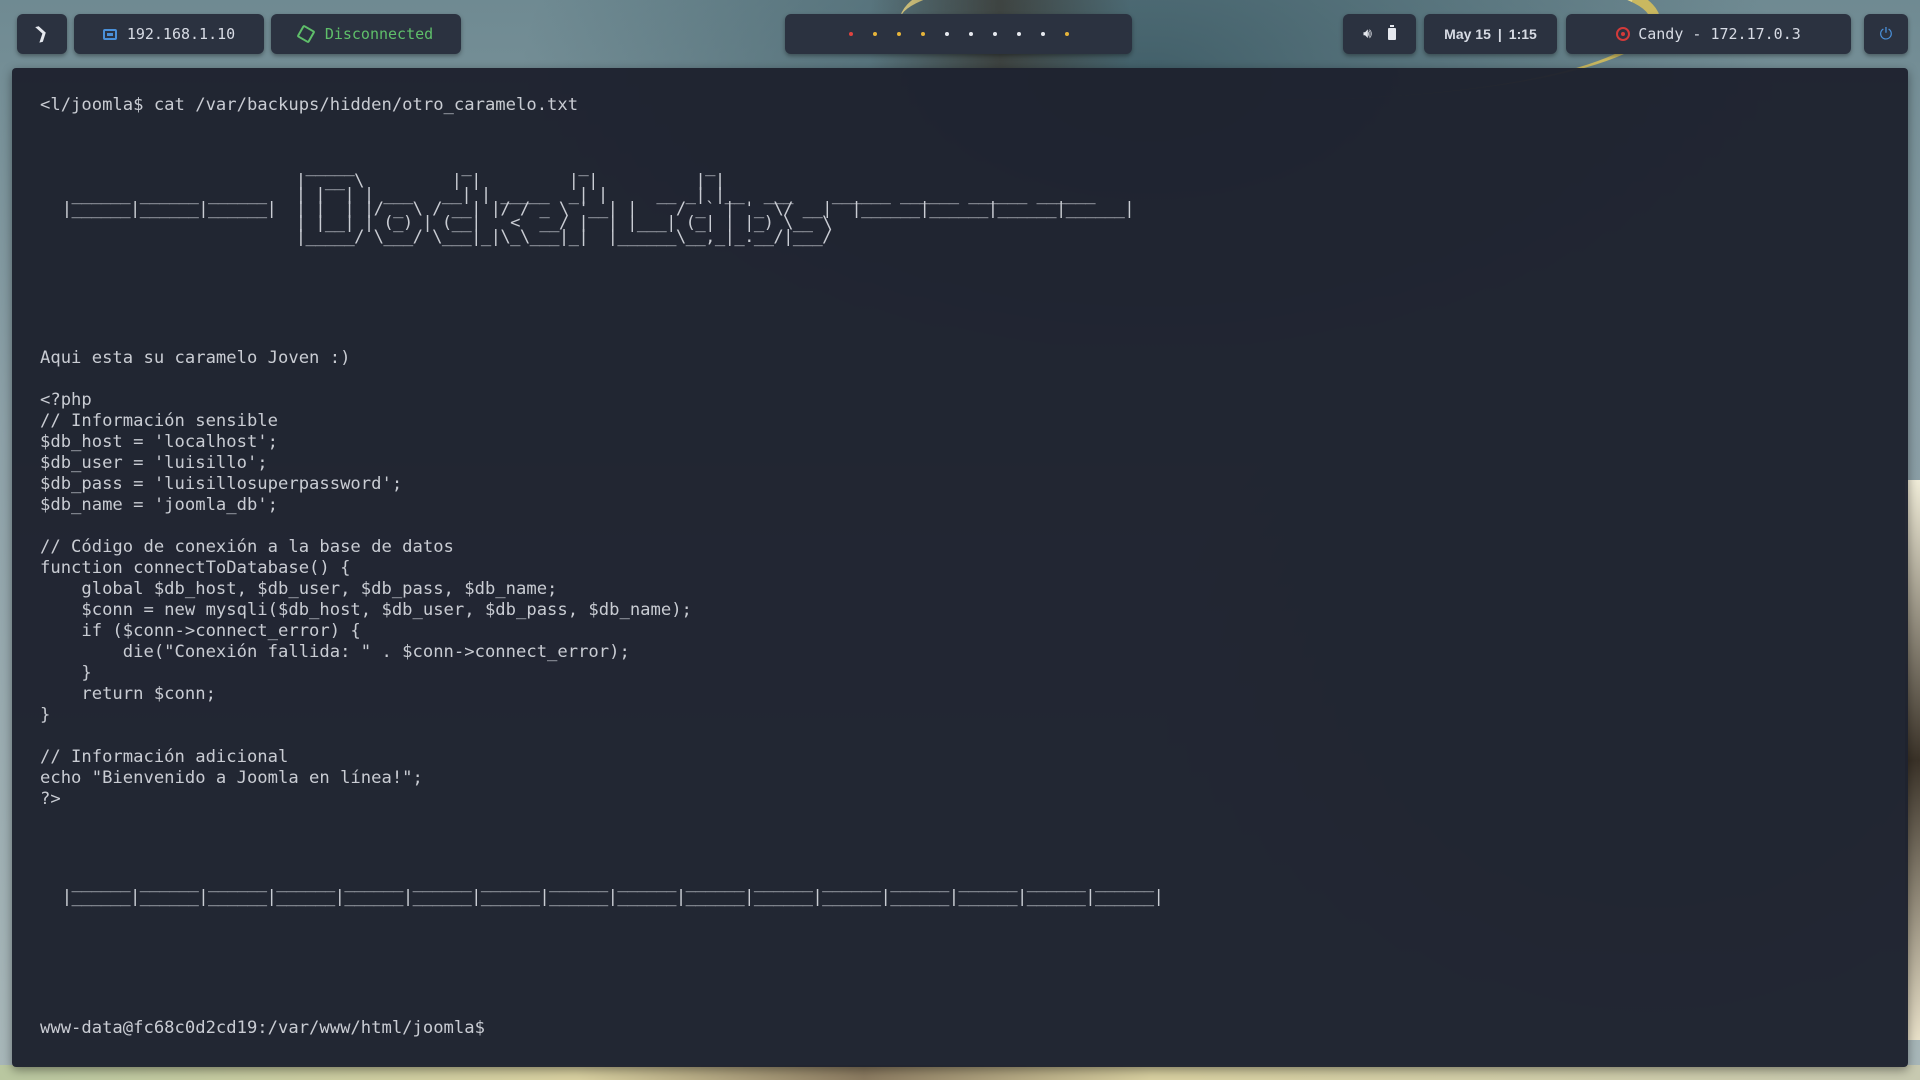 Image resolution: width=1920 pixels, height=1080 pixels. Describe the element at coordinates (1719, 34) in the screenshot. I see `target-label: Candy - 172.17.0.3` at that location.